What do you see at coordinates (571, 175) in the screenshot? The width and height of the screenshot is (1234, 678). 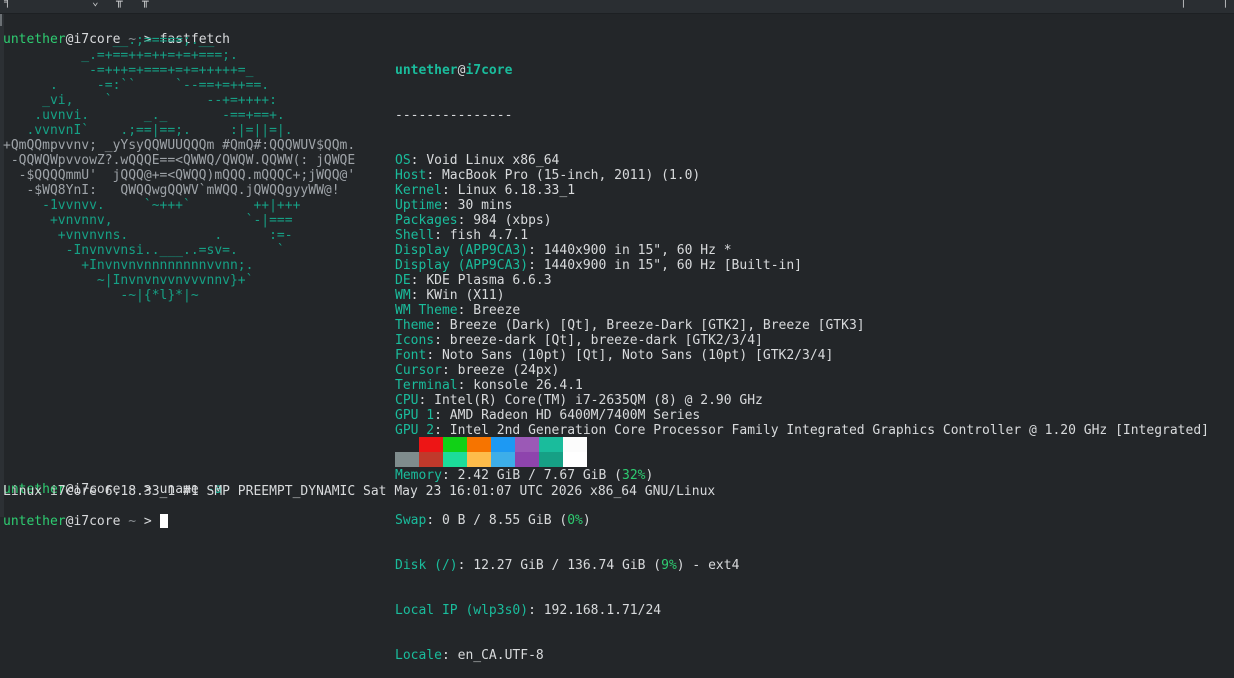 I see `info-value: MacBook Pro (15-inch, 2011) (1.0)` at bounding box center [571, 175].